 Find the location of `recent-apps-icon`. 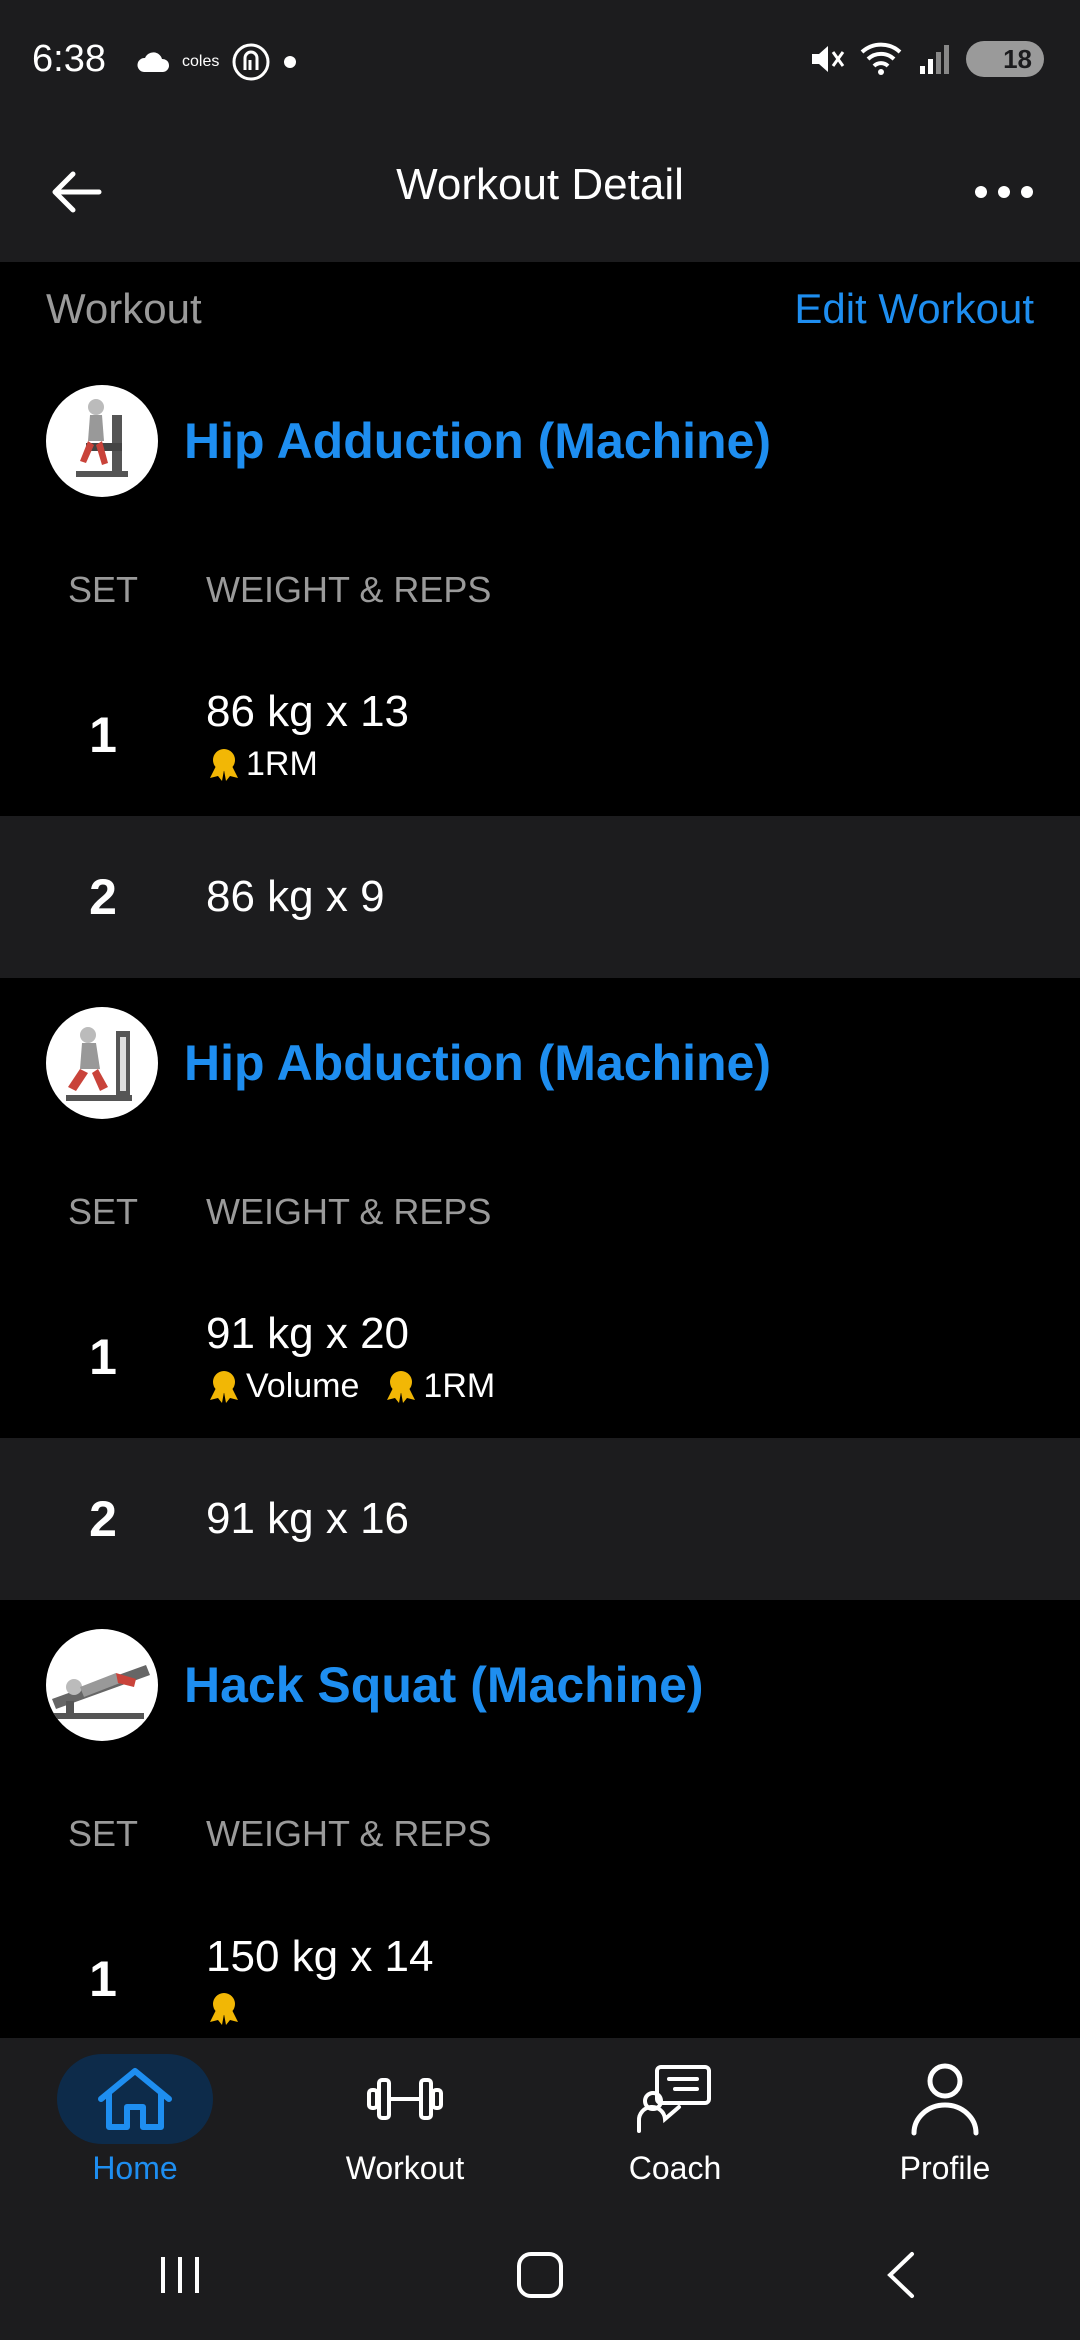

recent-apps-icon is located at coordinates (180, 2275).